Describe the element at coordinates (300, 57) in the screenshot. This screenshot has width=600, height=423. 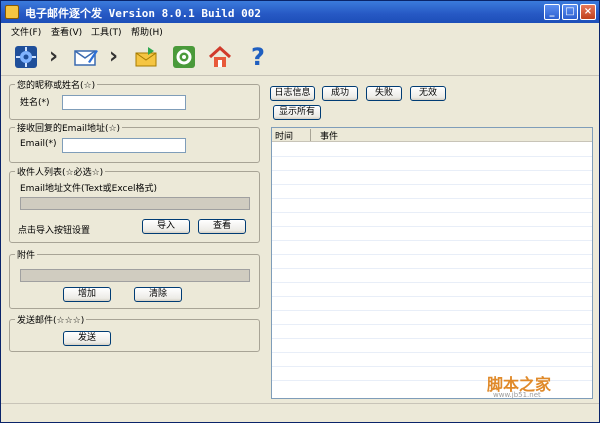
I see `toolbar: › › ?` at that location.